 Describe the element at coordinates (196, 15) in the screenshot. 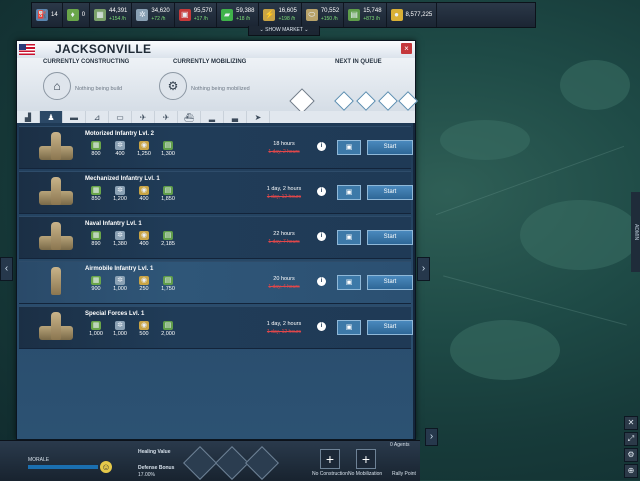

I see `resource-4: ▣ 95,570 +17 /h` at that location.